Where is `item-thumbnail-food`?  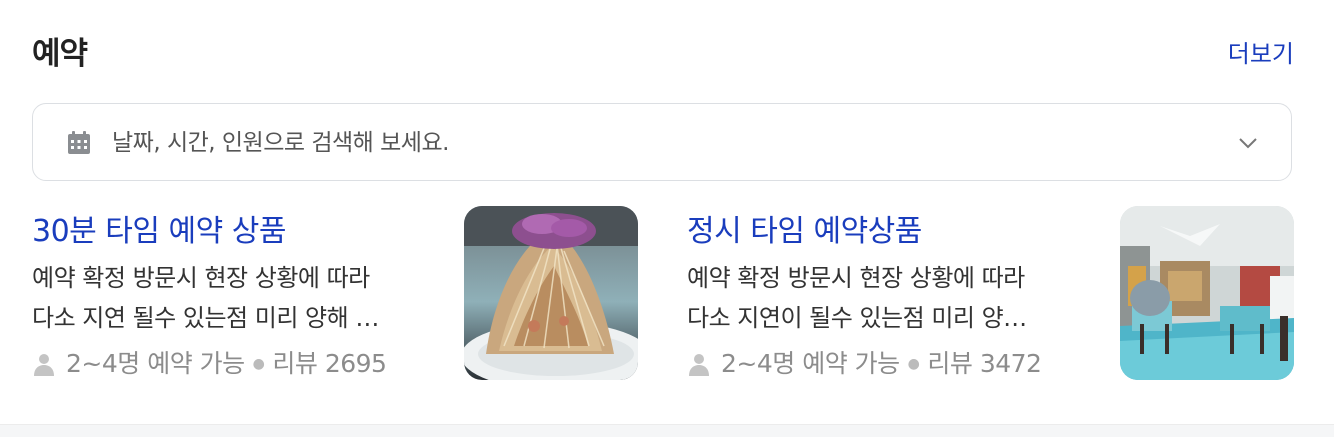
item-thumbnail-food is located at coordinates (551, 293).